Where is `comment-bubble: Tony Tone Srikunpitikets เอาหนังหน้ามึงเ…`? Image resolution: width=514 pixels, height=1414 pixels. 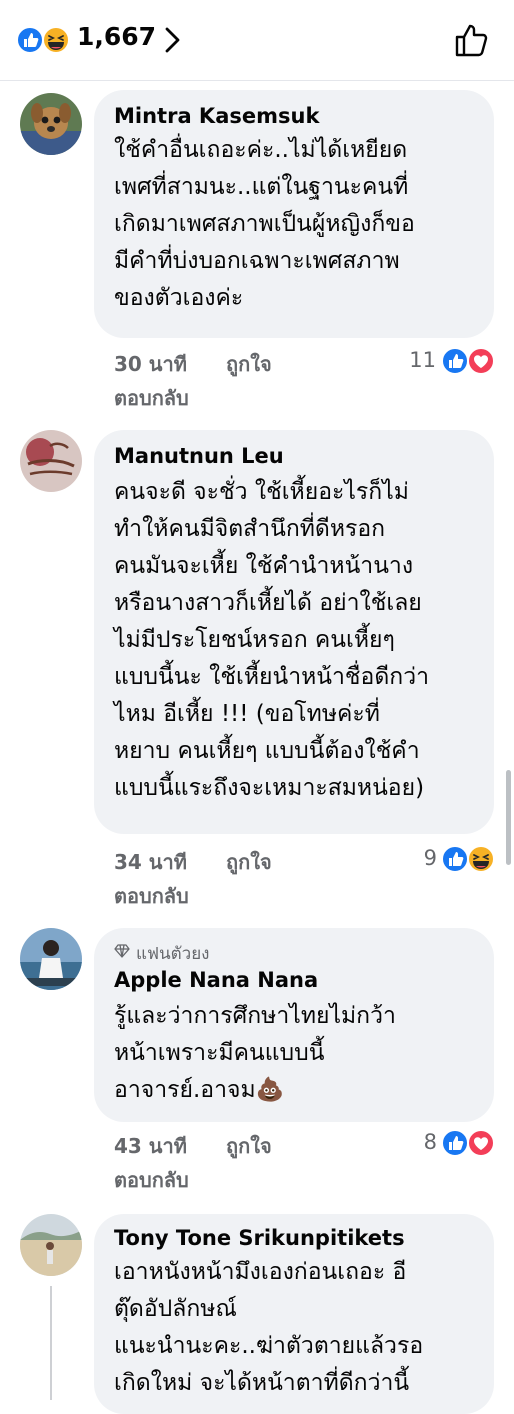 comment-bubble: Tony Tone Srikunpitikets เอาหนังหน้ามึงเ… is located at coordinates (294, 1314).